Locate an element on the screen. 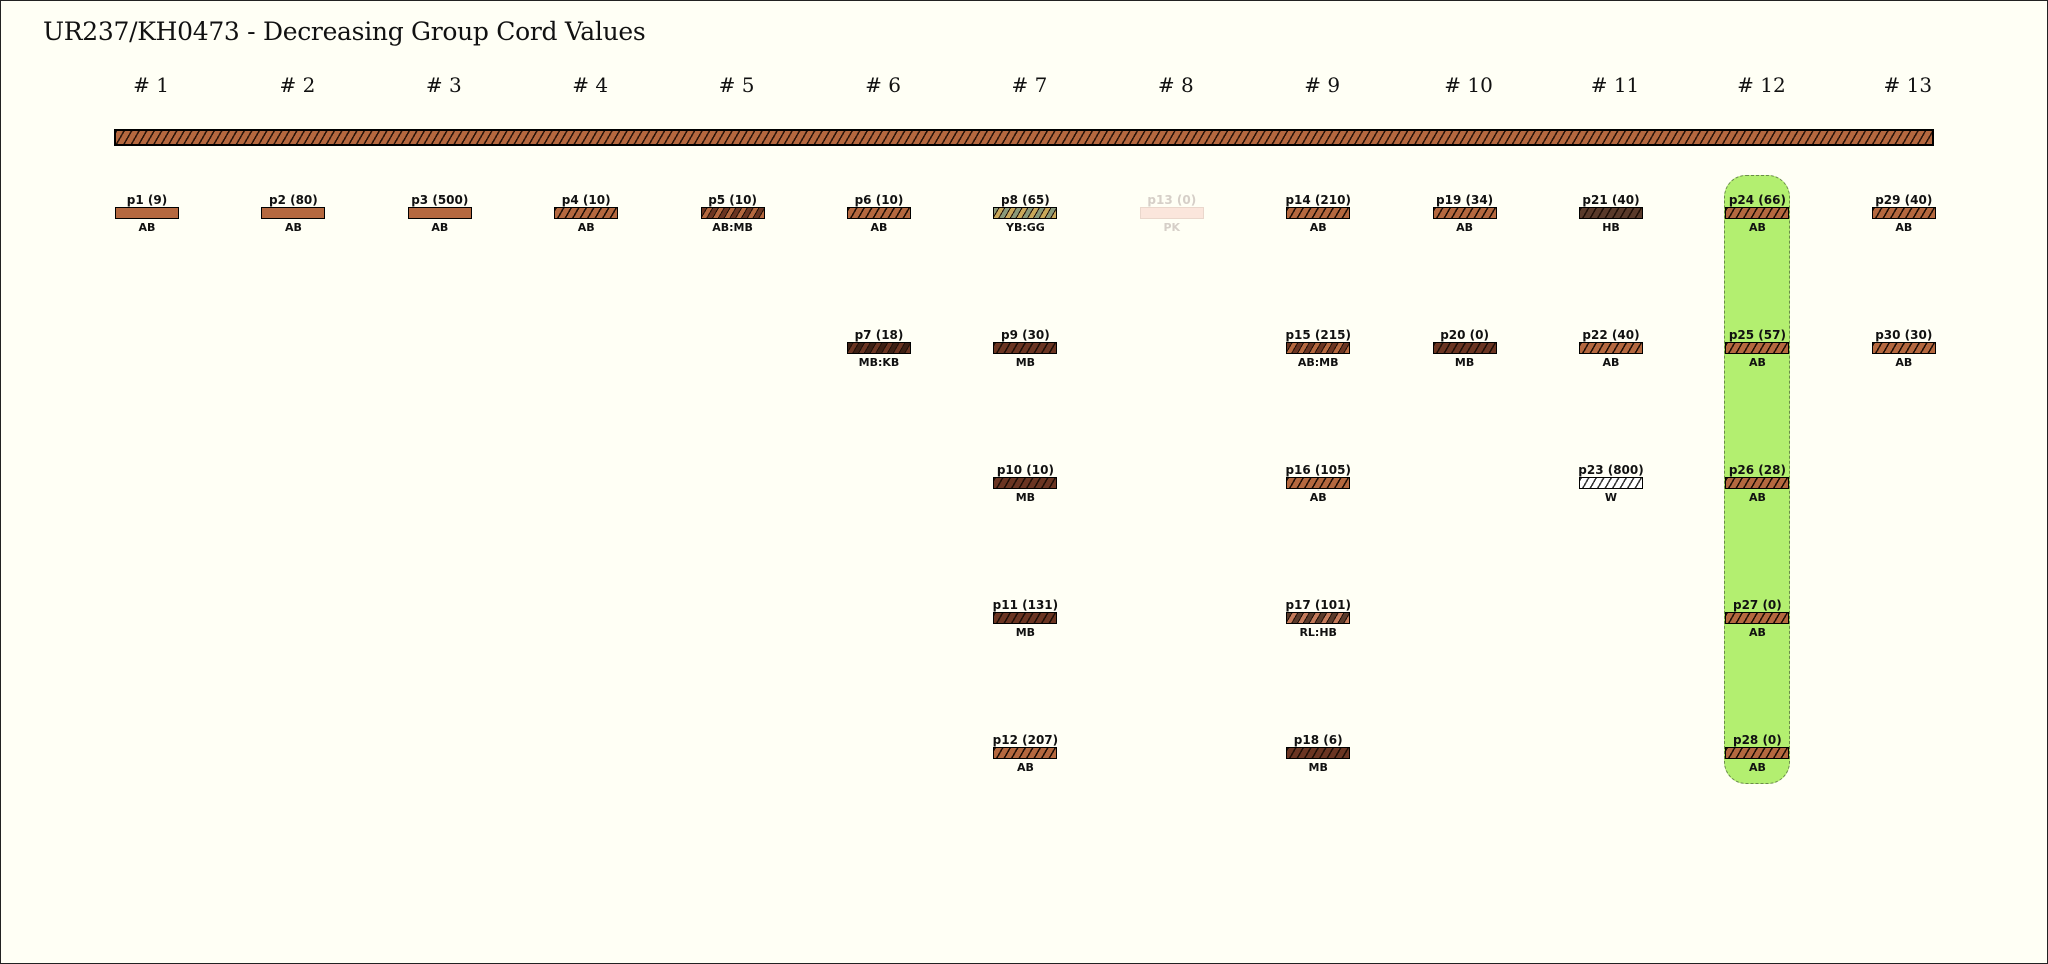 The width and height of the screenshot is (2048, 964). pendant-cord-p11: p11 (131) MB is located at coordinates (1025, 619).